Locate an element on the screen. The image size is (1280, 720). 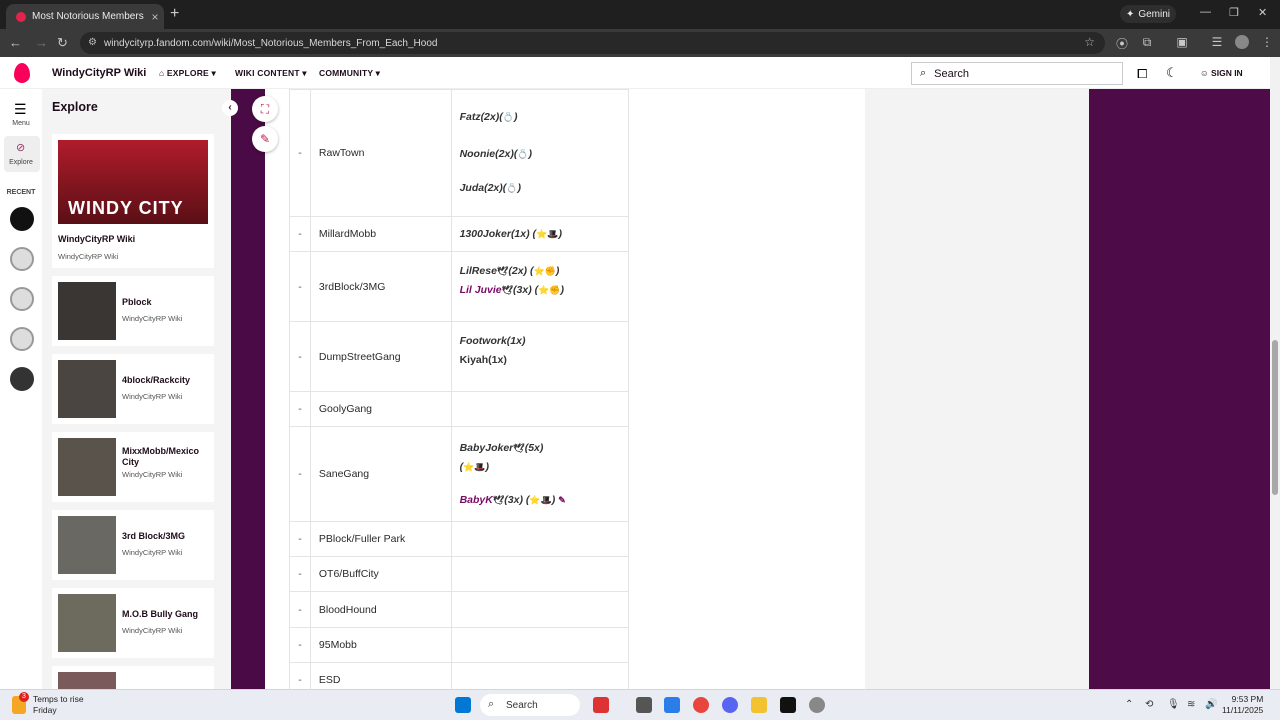
hood-name: 3rdBlock/3MG is located at coordinates (380, 286).